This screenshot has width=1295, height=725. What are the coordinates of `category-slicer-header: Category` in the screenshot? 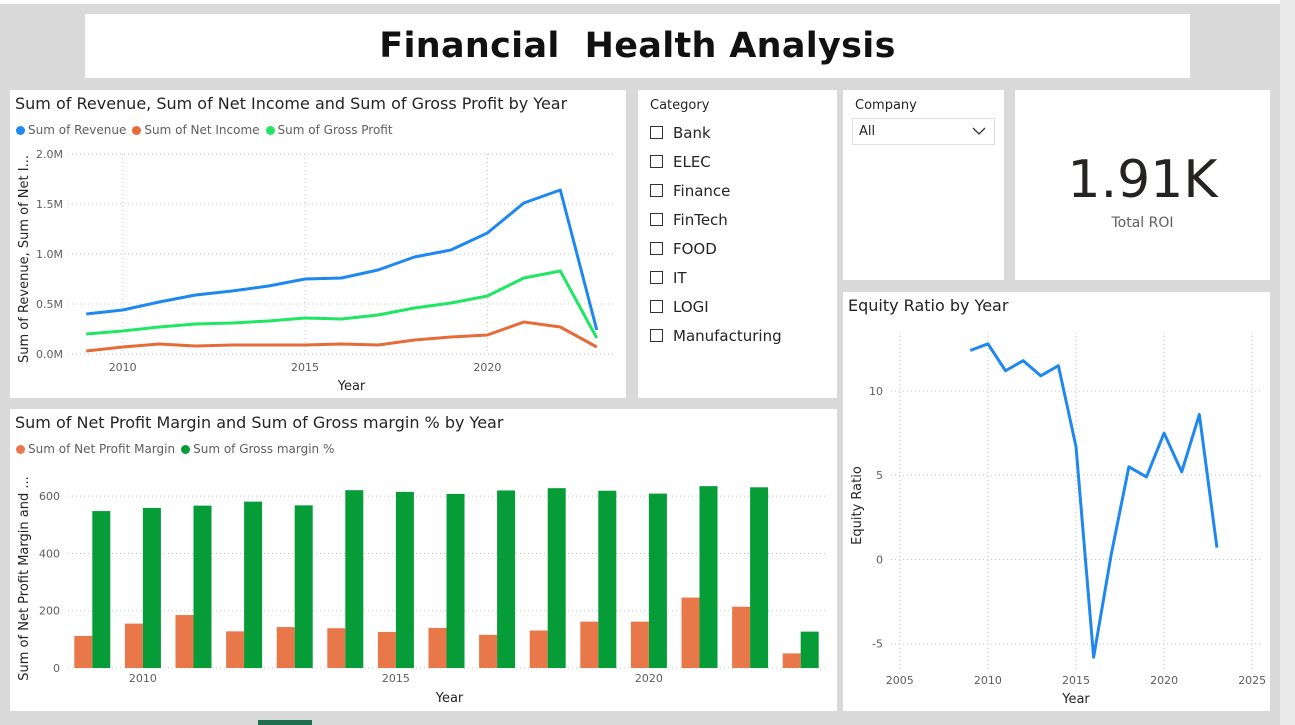 It's located at (680, 105).